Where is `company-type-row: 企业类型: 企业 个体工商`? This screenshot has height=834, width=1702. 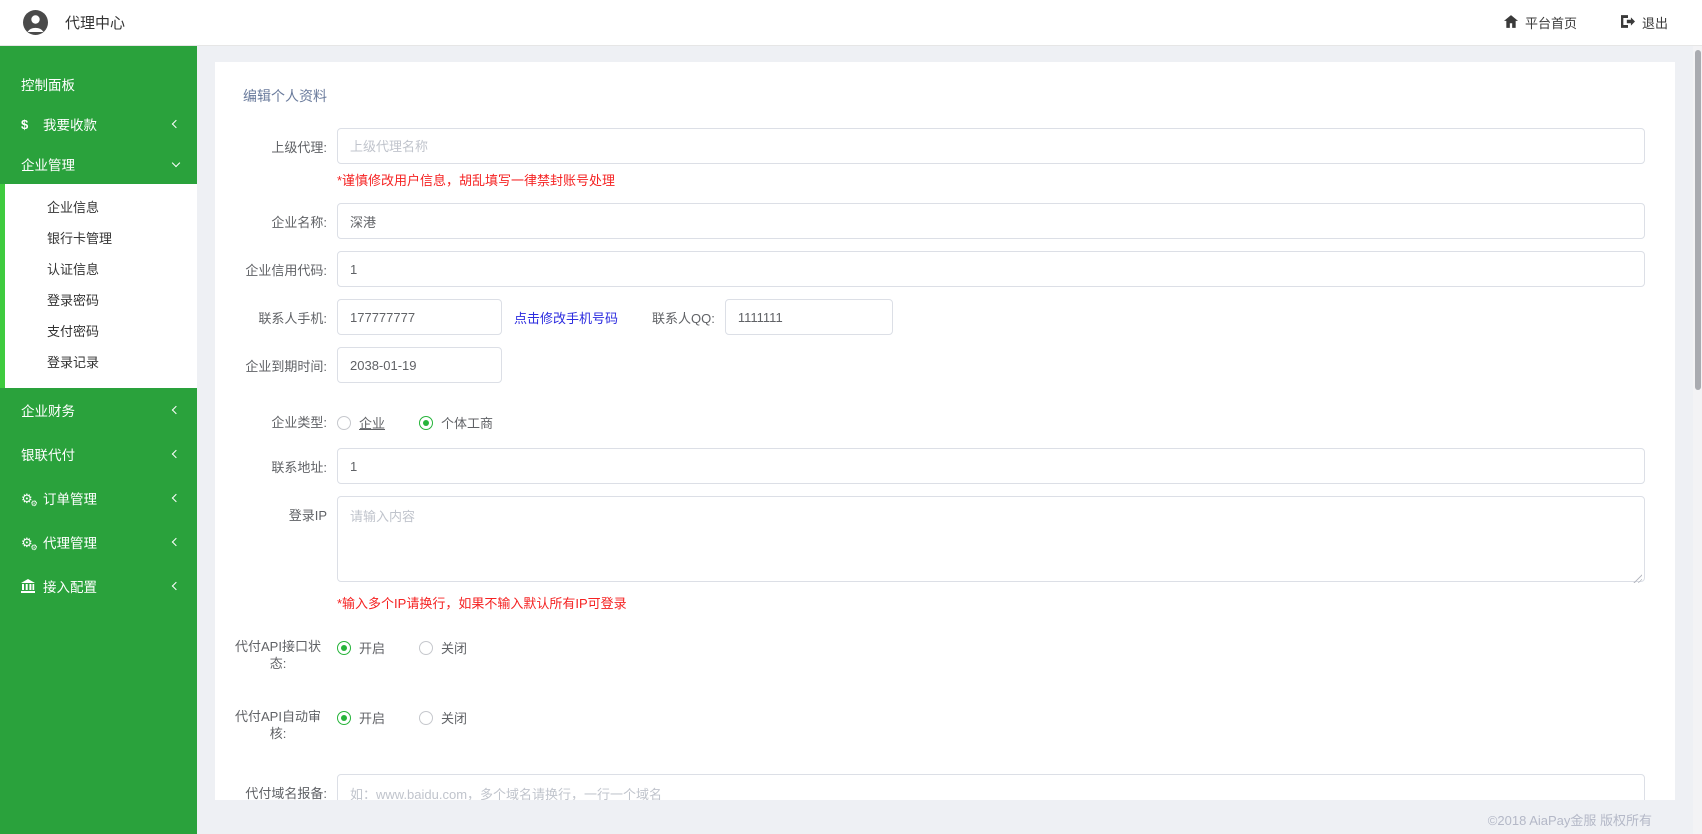
company-type-row: 企业类型: 企业 个体工商 is located at coordinates (930, 418).